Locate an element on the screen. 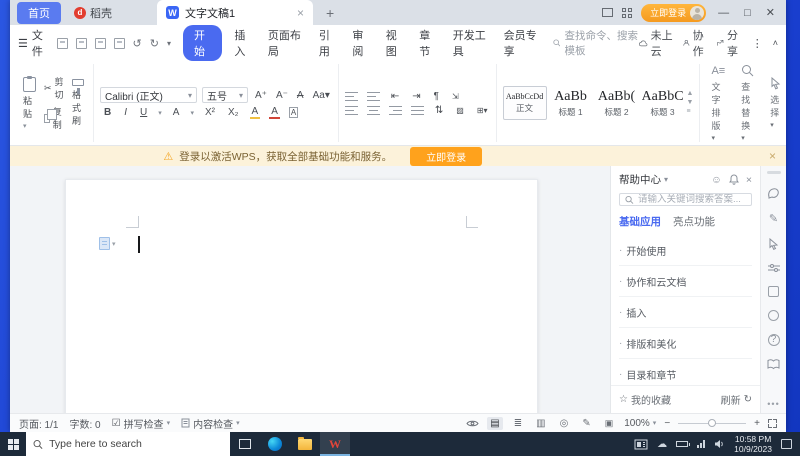 The width and height of the screenshot is (800, 456). menu-tab-page-layout: 页面布局 is located at coordinates (285, 43).